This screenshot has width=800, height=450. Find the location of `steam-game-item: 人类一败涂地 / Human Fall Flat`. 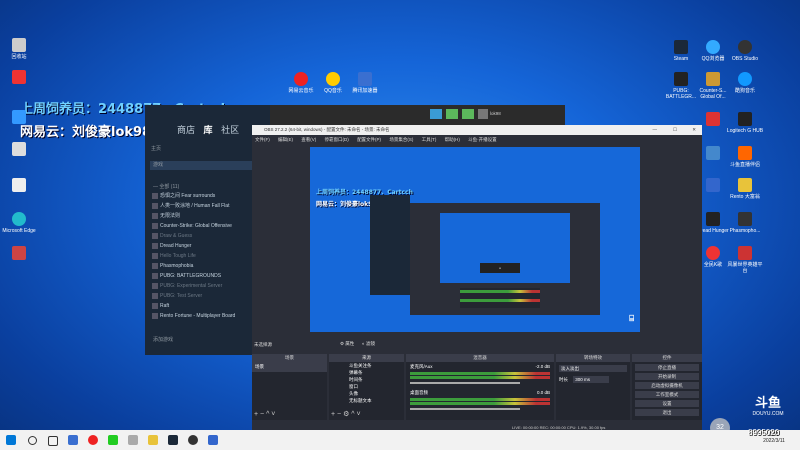

steam-game-item: 人类一败涂地 / Human Fall Flat is located at coordinates (209, 206).